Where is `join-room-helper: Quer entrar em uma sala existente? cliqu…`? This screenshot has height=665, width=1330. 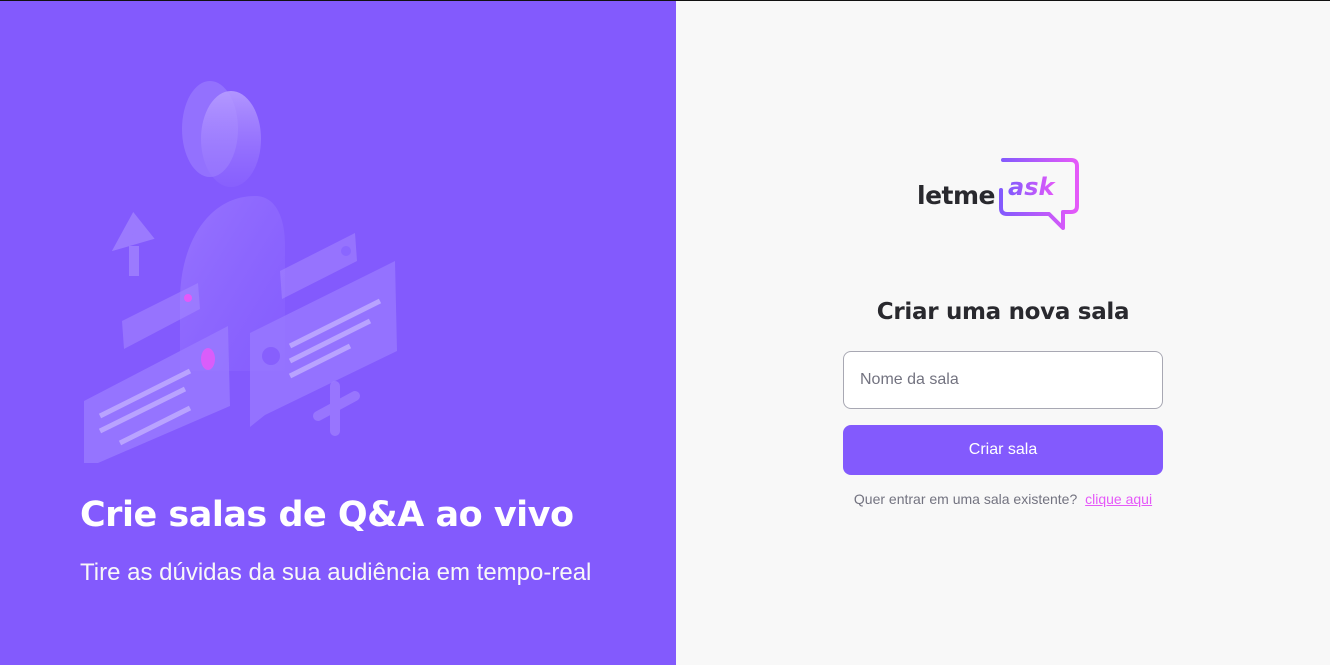 join-room-helper: Quer entrar em uma sala existente? cliqu… is located at coordinates (1003, 499).